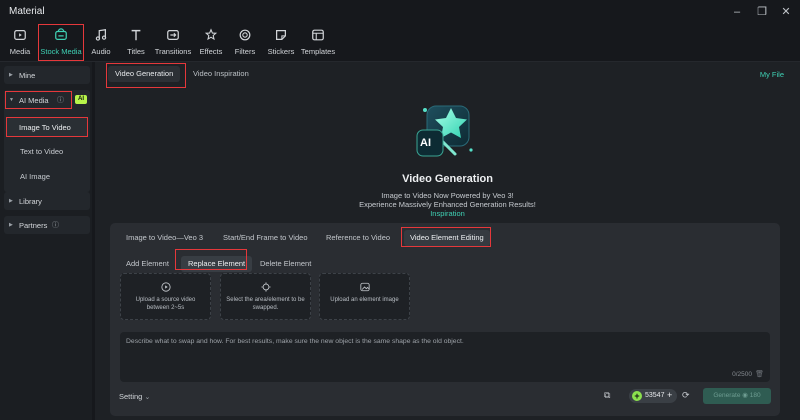  I want to click on minimize-icon: –, so click(737, 12).